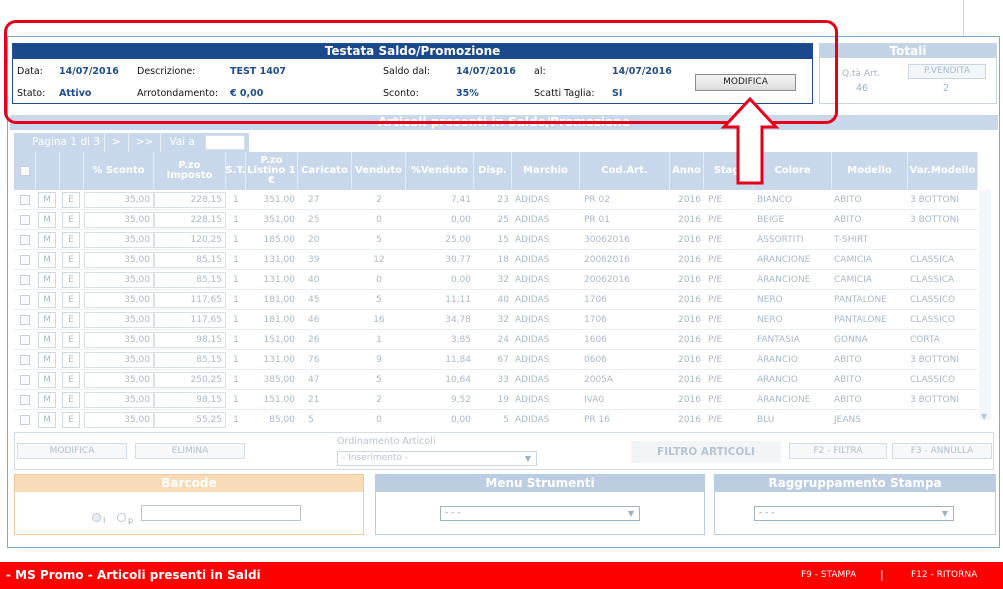 The image size is (1003, 589). I want to click on table-cell: CLASSICA, so click(932, 260).